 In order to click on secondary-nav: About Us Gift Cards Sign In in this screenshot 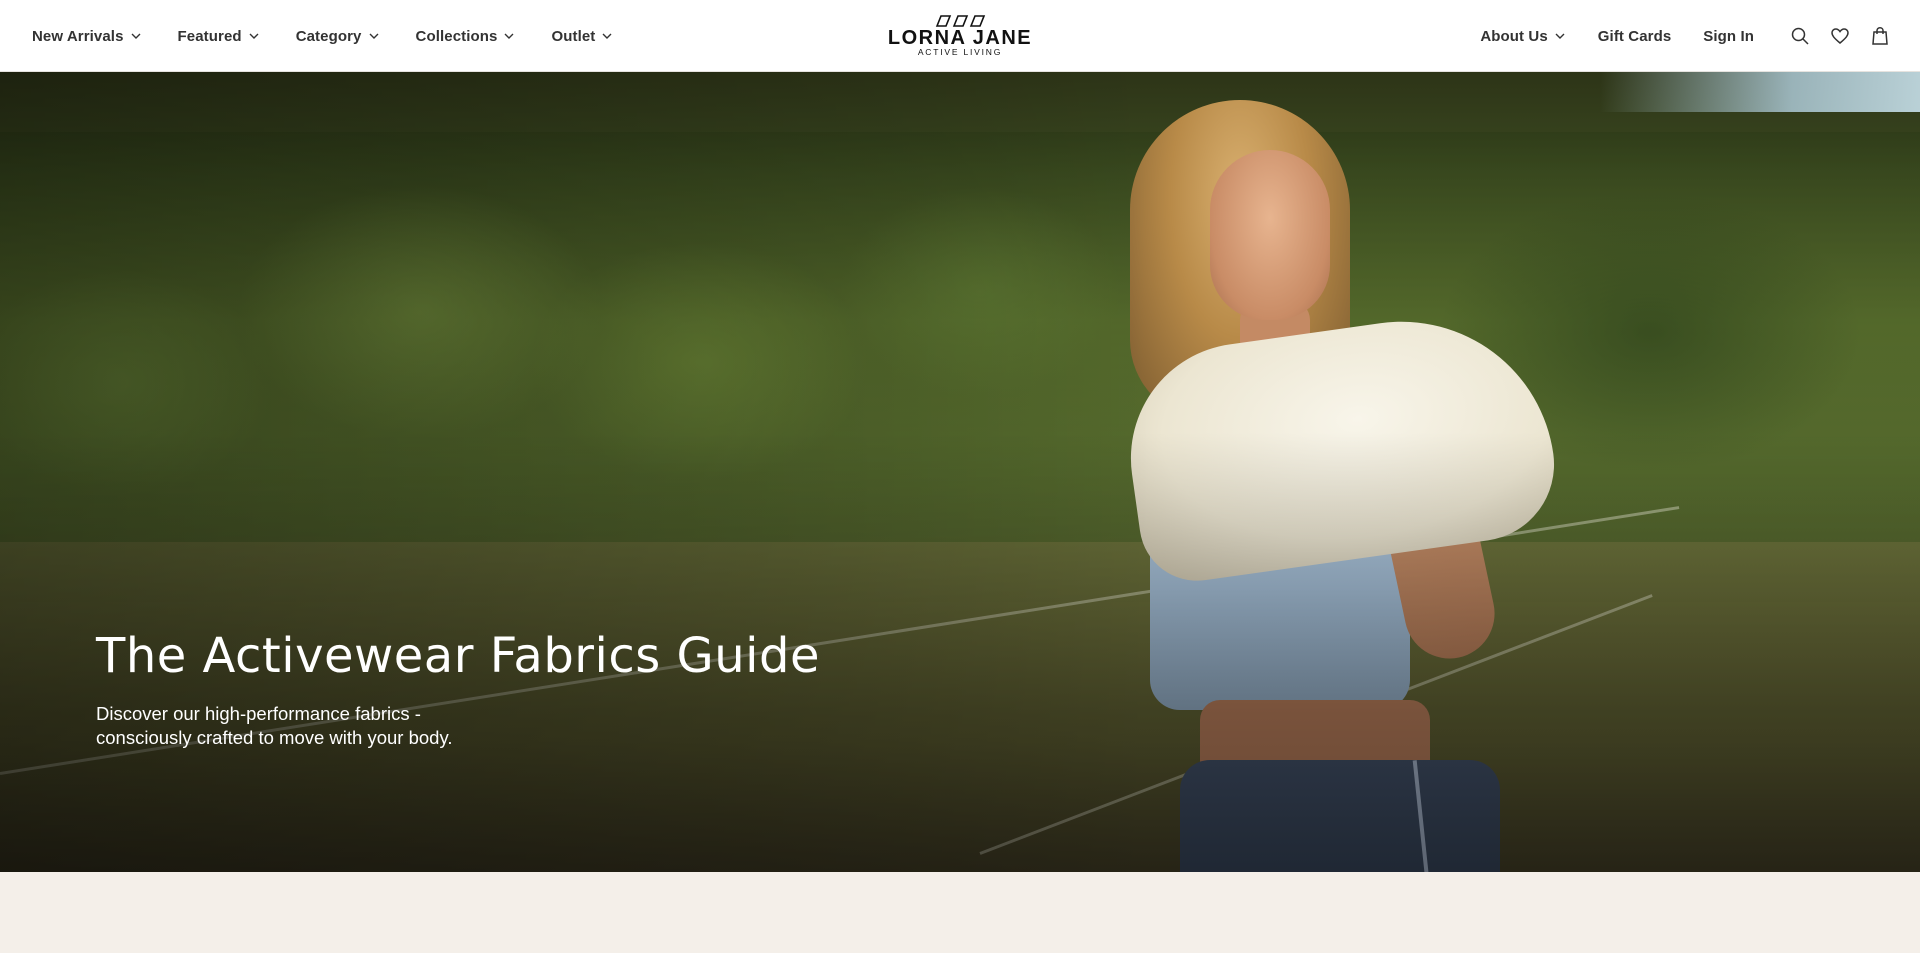, I will do `click(1686, 36)`.